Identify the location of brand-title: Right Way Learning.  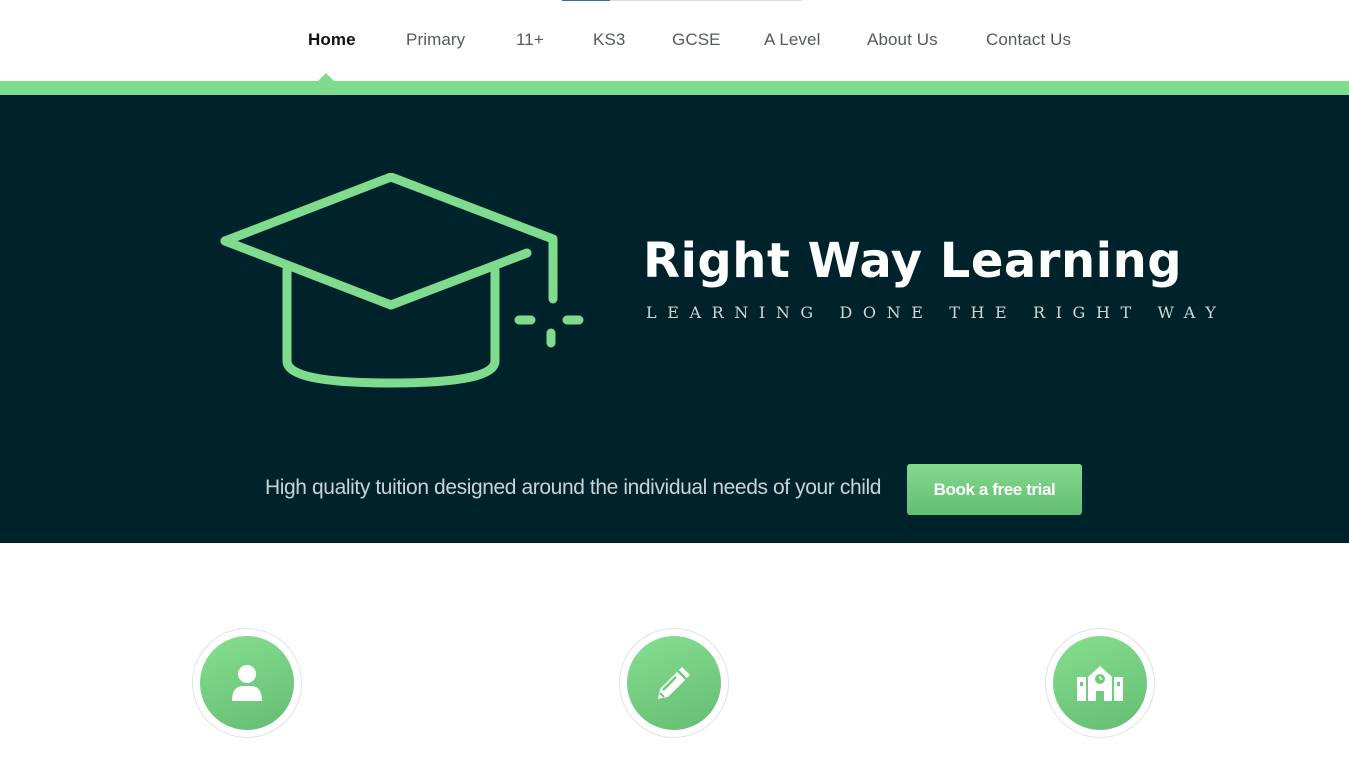
(913, 261).